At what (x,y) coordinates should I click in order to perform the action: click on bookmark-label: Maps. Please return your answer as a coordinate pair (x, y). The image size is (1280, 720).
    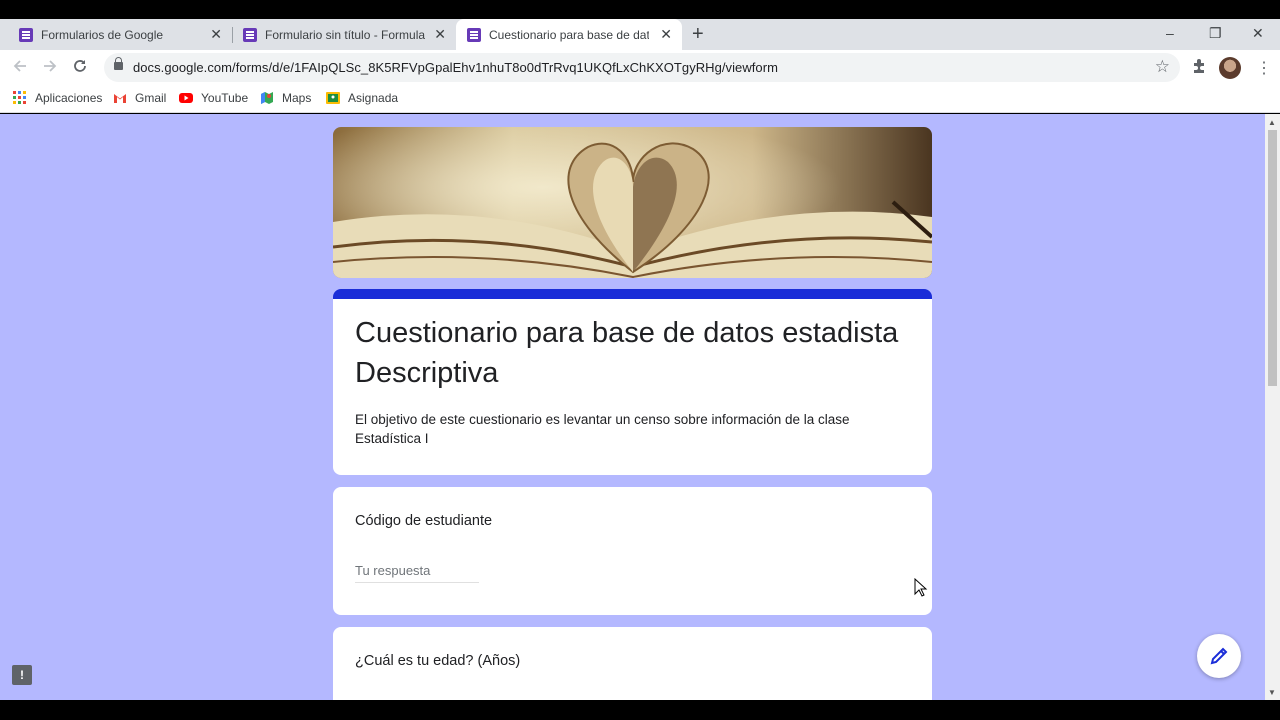
    Looking at the image, I should click on (297, 98).